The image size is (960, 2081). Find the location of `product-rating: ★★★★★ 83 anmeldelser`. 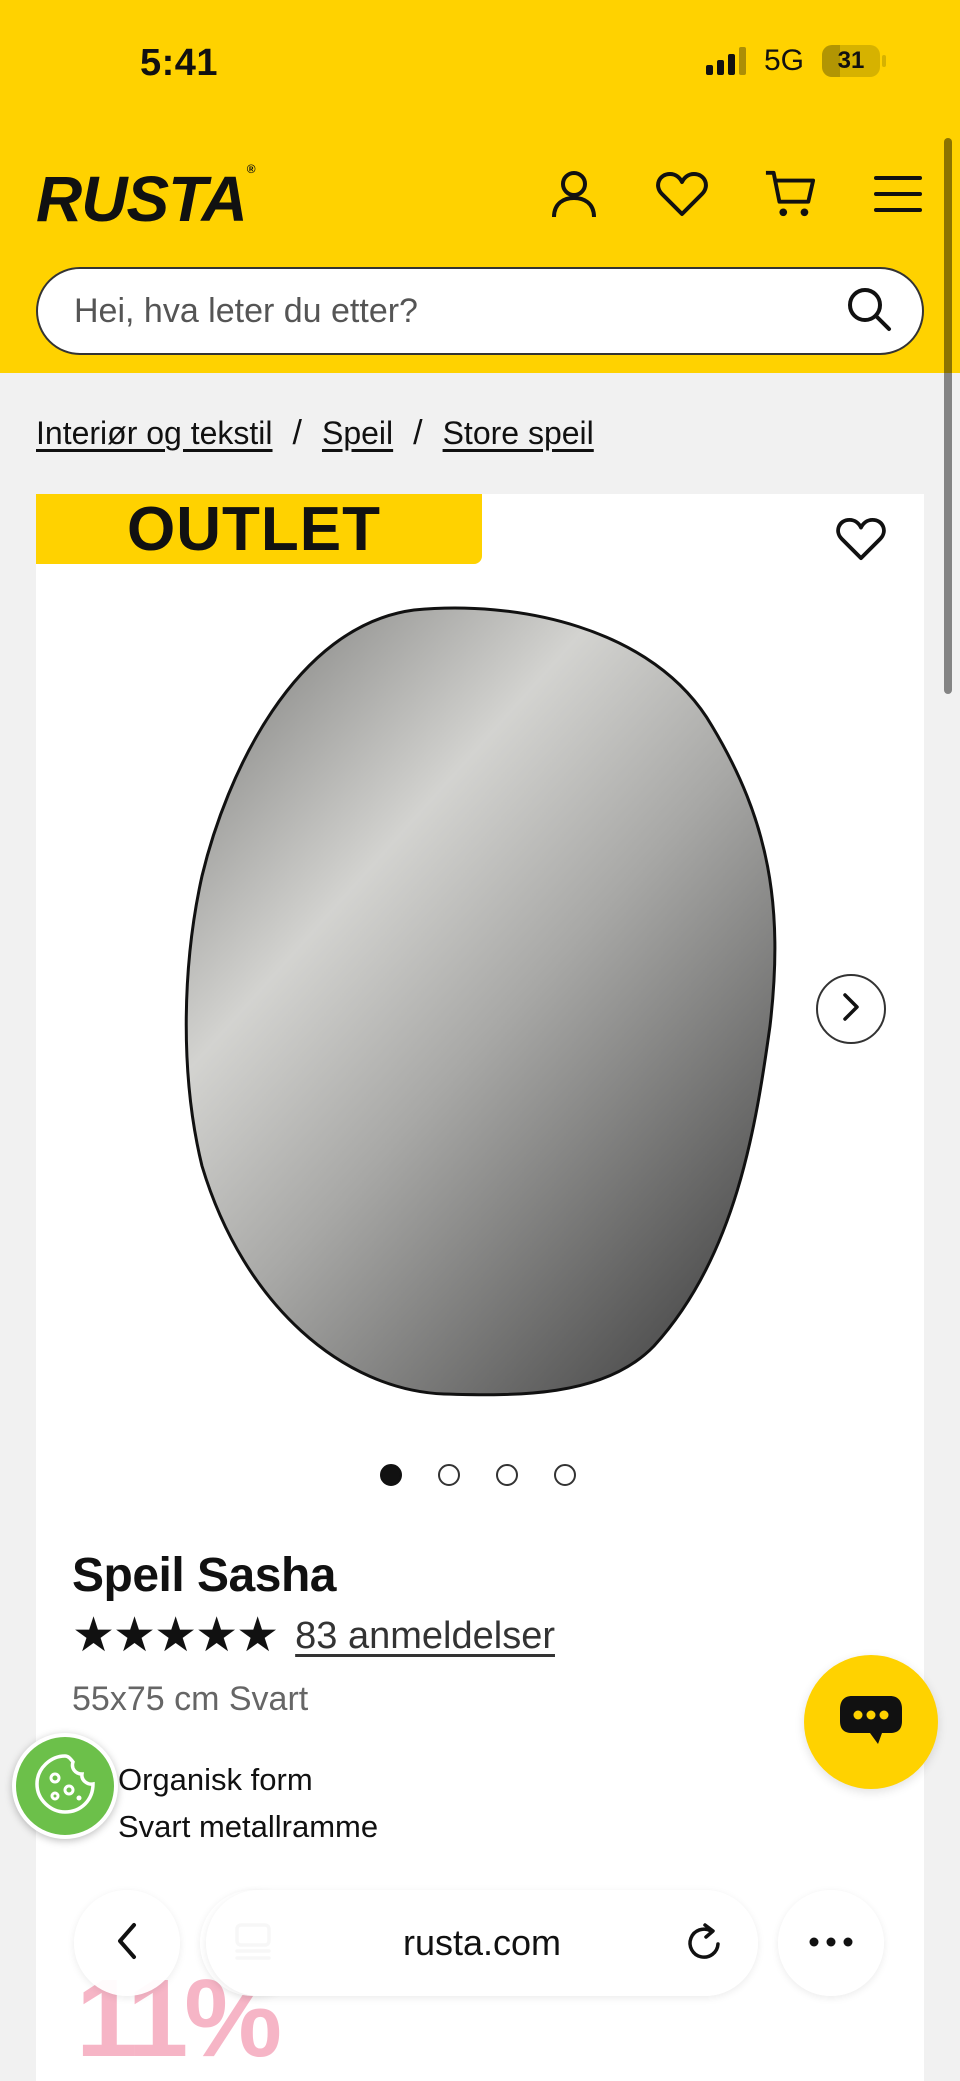

product-rating: ★★★★★ 83 anmeldelser is located at coordinates (313, 1636).